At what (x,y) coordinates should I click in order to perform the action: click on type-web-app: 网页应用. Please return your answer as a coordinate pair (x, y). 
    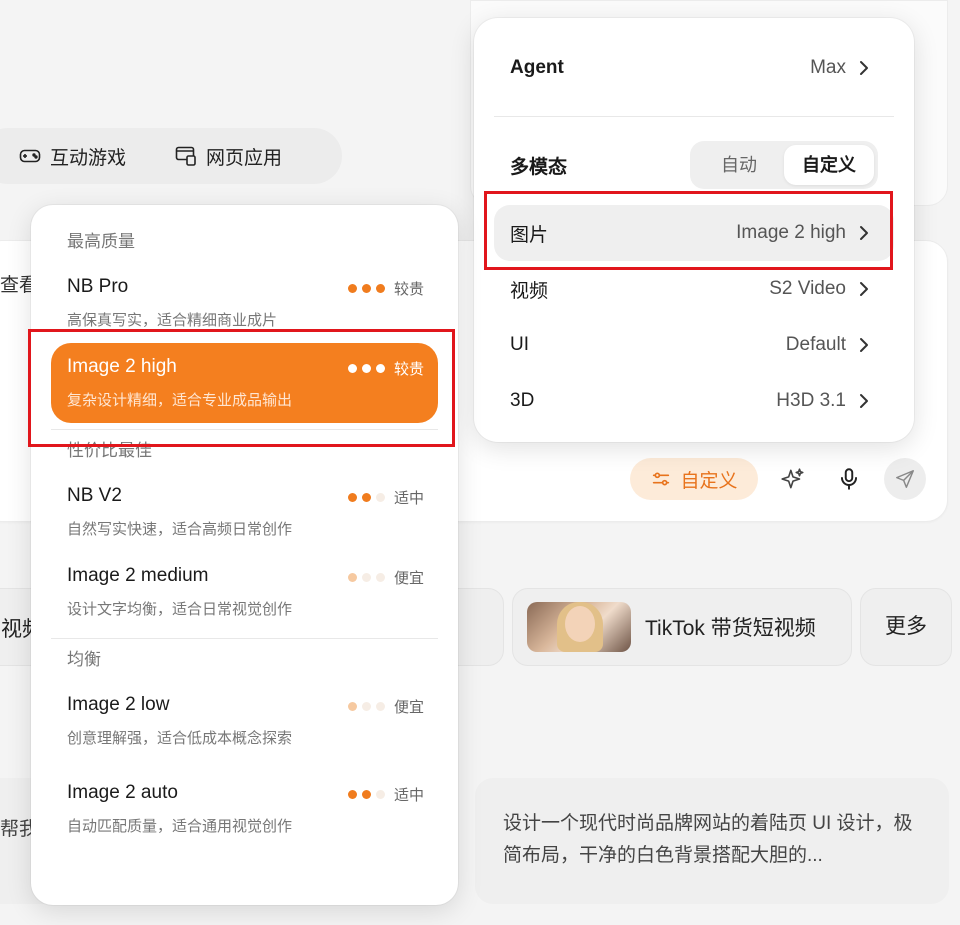
    Looking at the image, I should click on (228, 156).